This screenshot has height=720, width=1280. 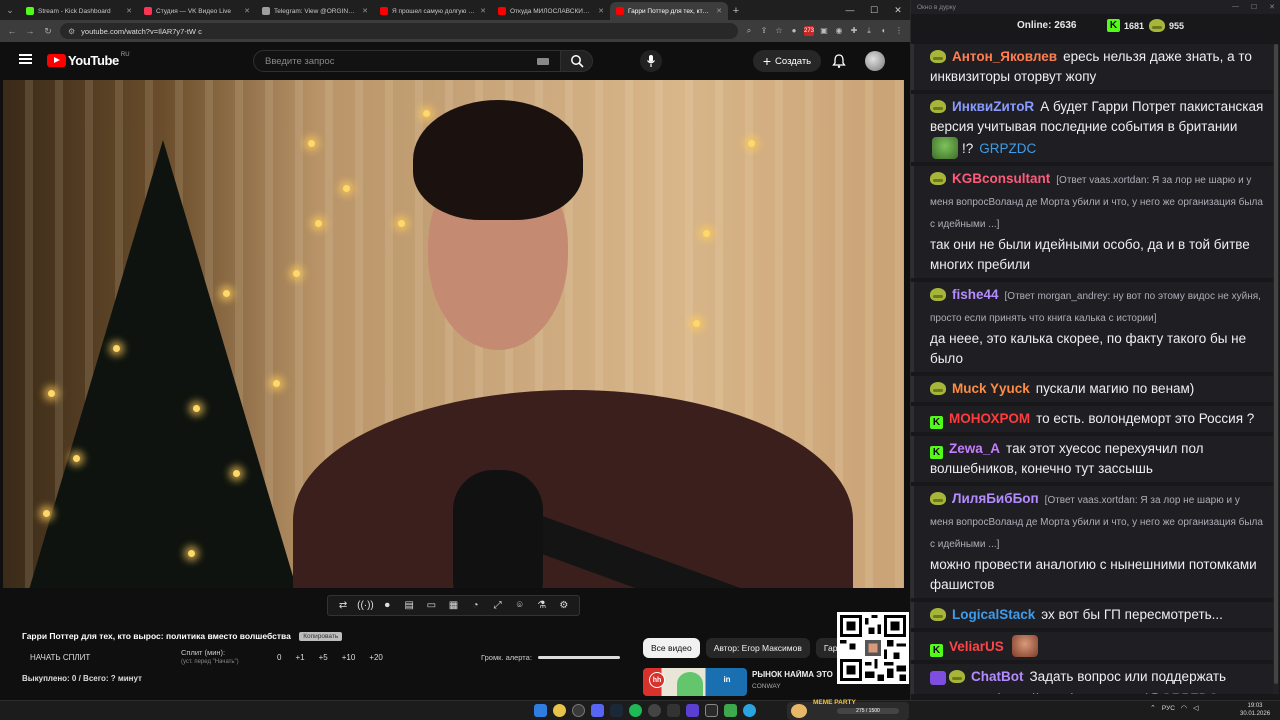 I want to click on chat-username: МОНОХРОМ, so click(x=989, y=418).